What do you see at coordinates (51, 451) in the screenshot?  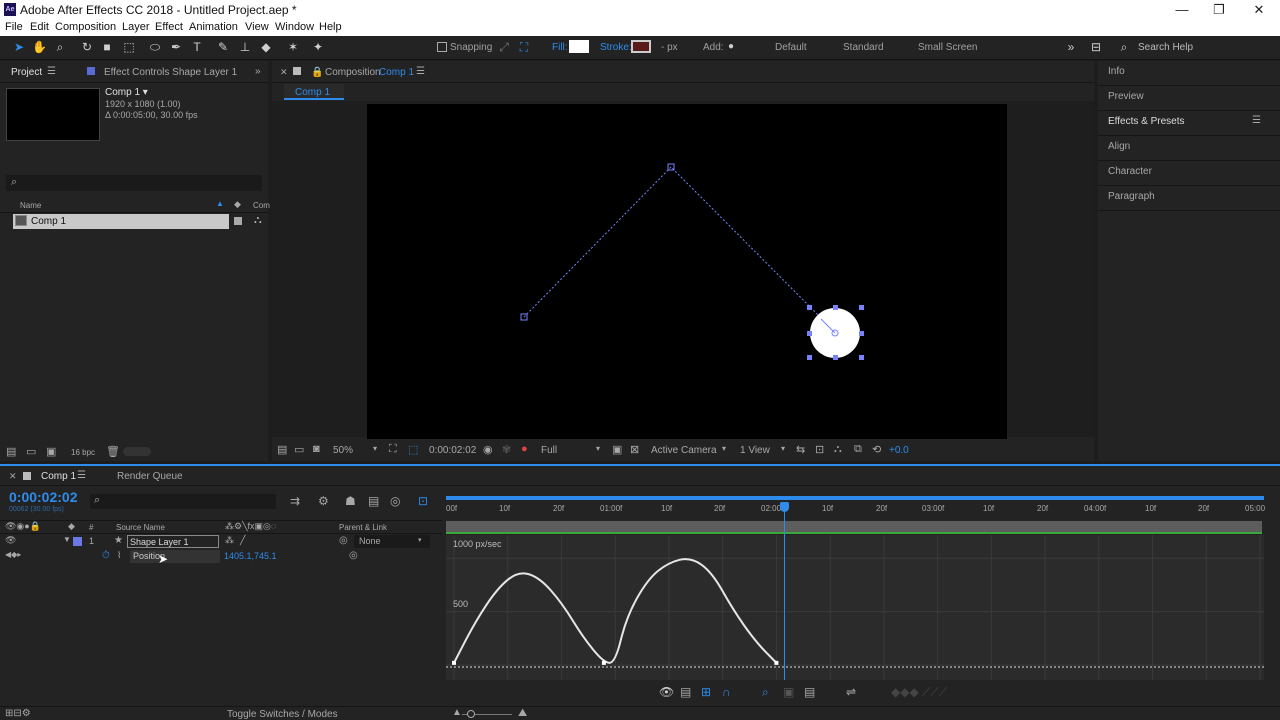 I see `new-comp-icon: ▣` at bounding box center [51, 451].